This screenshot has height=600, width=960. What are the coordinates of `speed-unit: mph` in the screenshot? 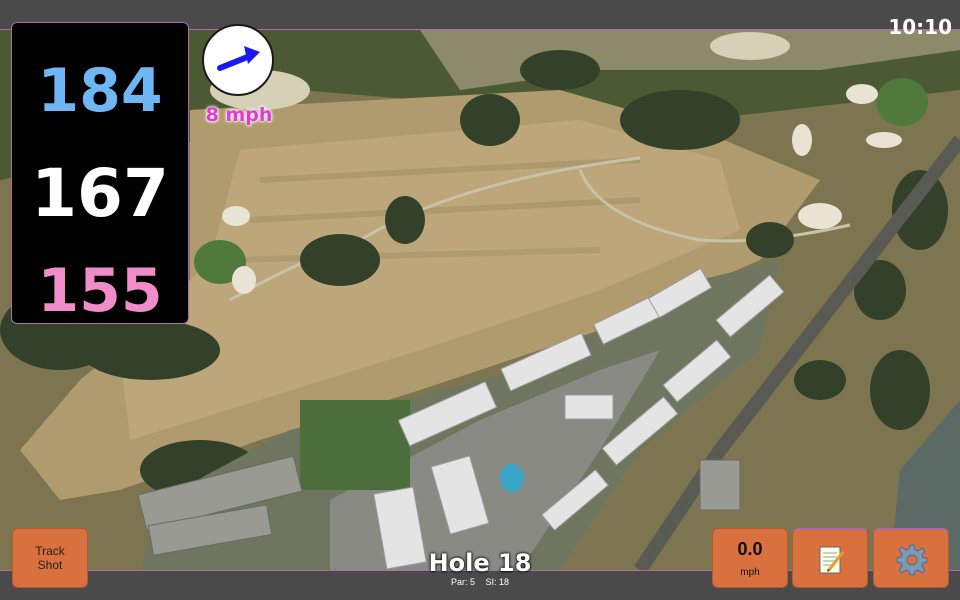 It's located at (750, 572).